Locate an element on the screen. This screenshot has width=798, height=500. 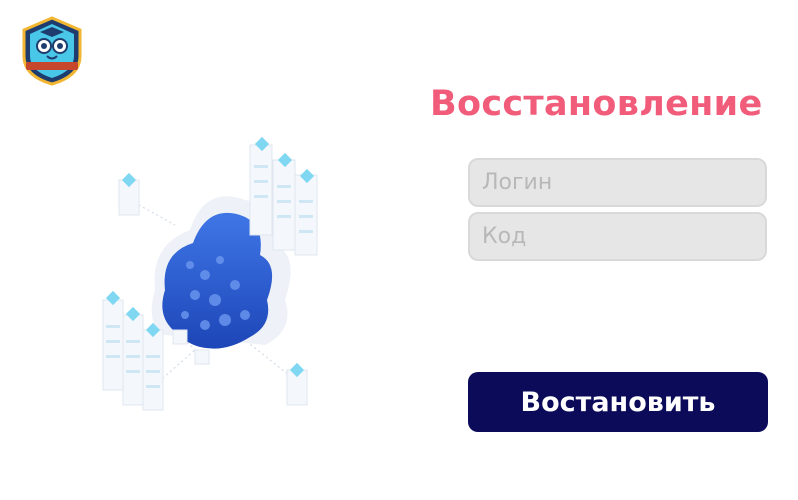
code-input is located at coordinates (617, 236).